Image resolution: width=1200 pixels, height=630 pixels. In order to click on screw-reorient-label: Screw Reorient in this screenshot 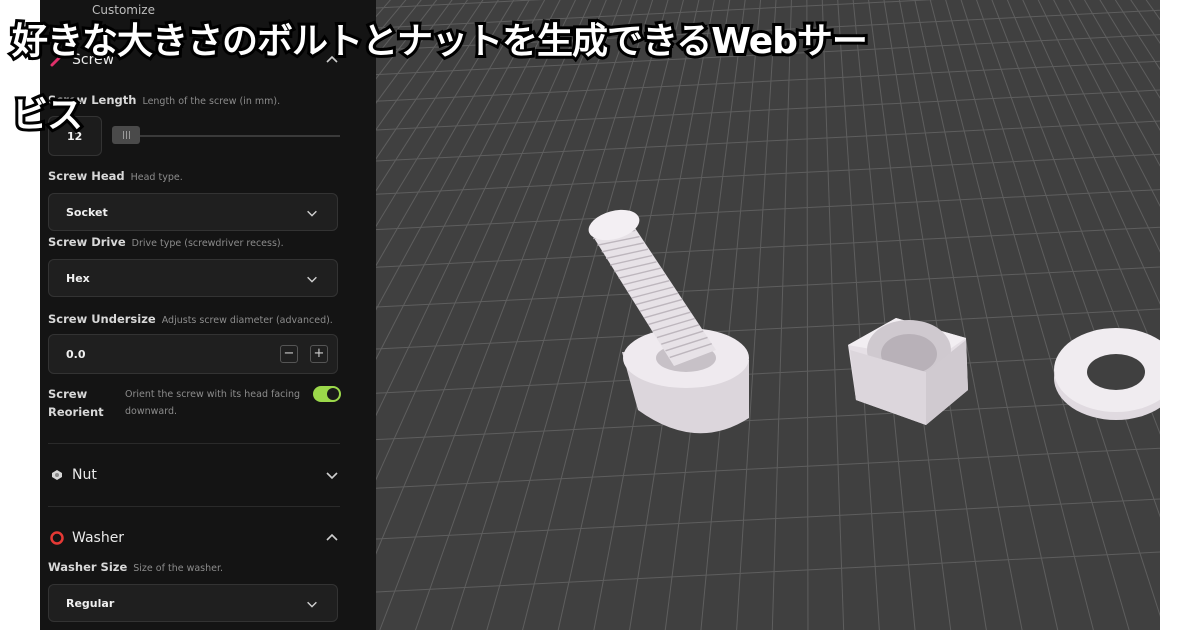, I will do `click(76, 403)`.